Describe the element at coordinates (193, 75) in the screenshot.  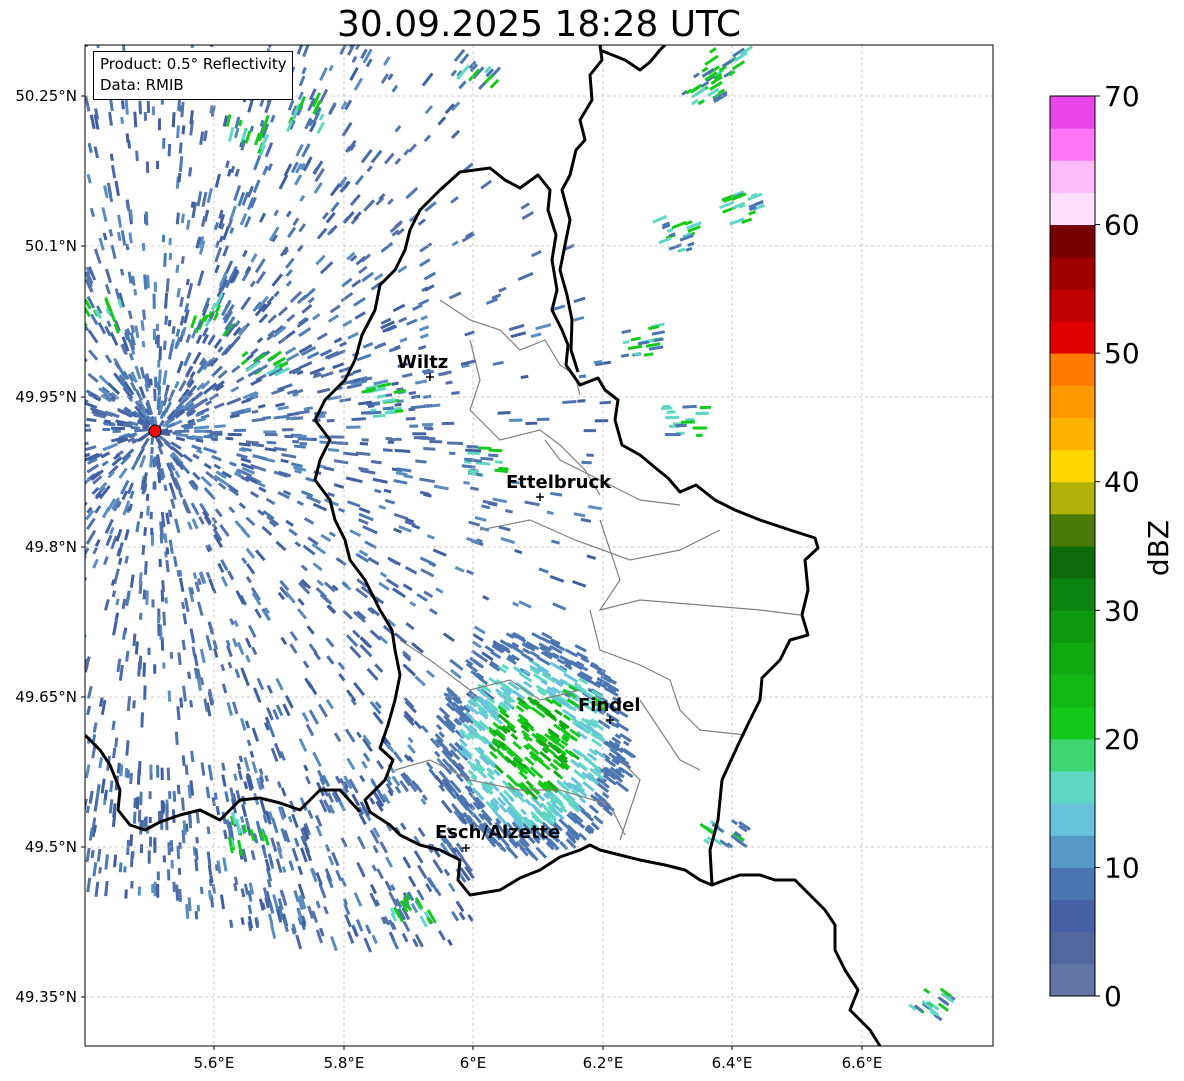
I see `info-box: Product: 0.5° Reflectivity Data: RMIB` at that location.